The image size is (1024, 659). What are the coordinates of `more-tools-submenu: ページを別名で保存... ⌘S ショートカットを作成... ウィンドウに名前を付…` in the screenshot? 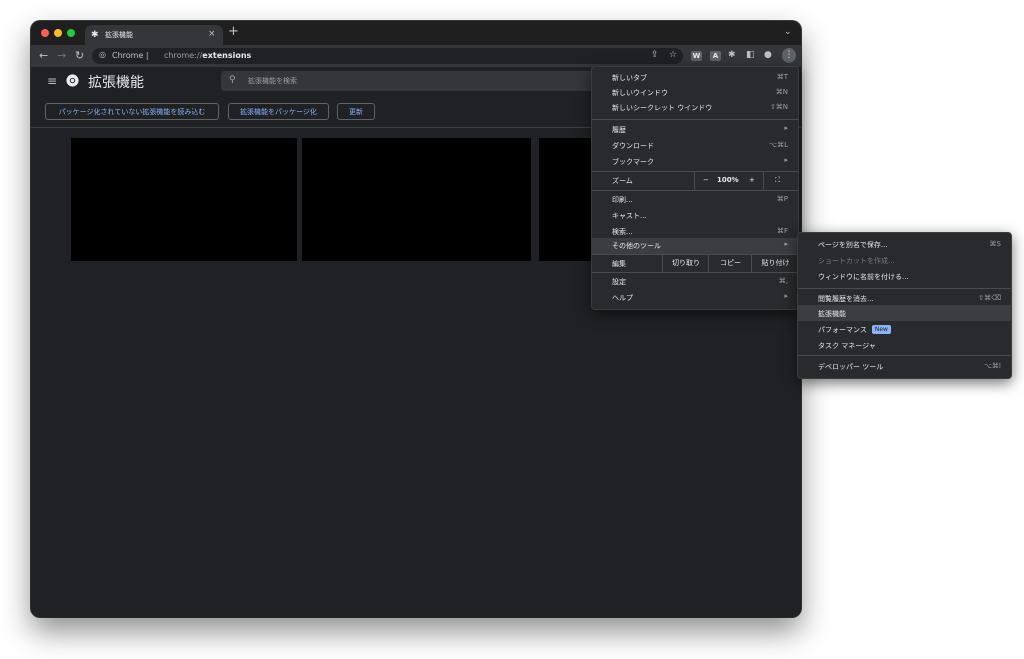 It's located at (904, 305).